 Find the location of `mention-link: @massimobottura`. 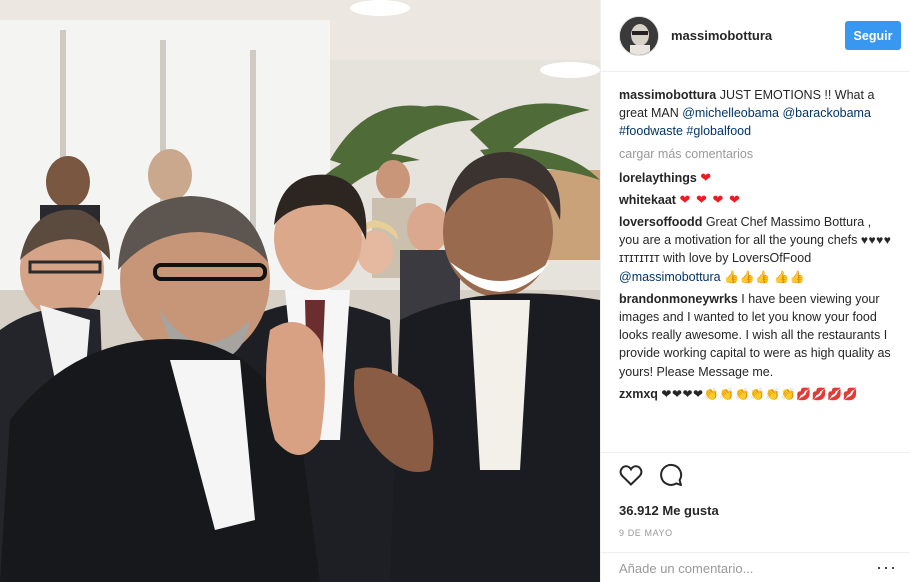

mention-link: @massimobottura is located at coordinates (670, 277).